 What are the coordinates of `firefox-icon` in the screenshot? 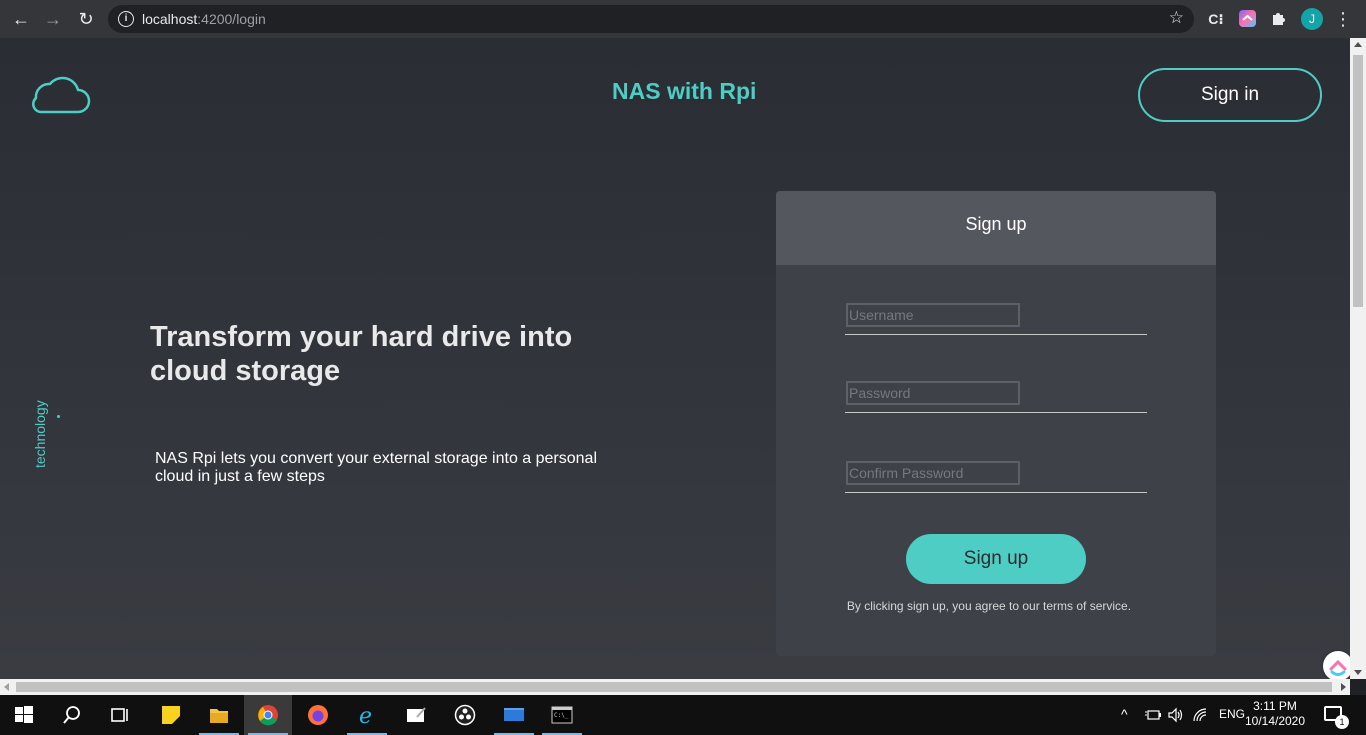 It's located at (318, 715).